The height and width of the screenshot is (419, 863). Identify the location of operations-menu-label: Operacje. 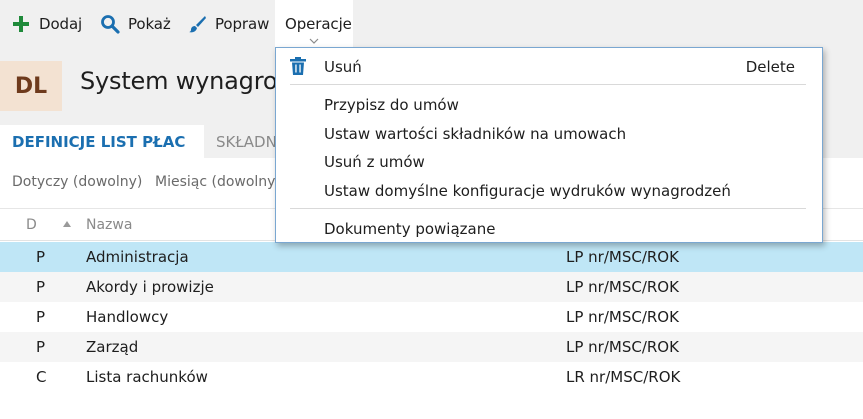
(318, 23).